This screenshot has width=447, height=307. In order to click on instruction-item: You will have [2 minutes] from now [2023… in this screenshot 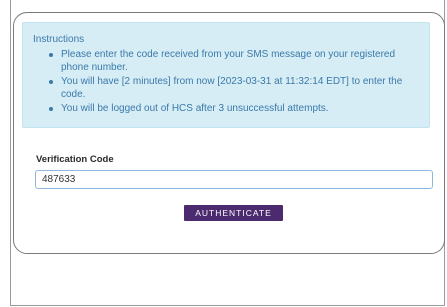, I will do `click(234, 88)`.